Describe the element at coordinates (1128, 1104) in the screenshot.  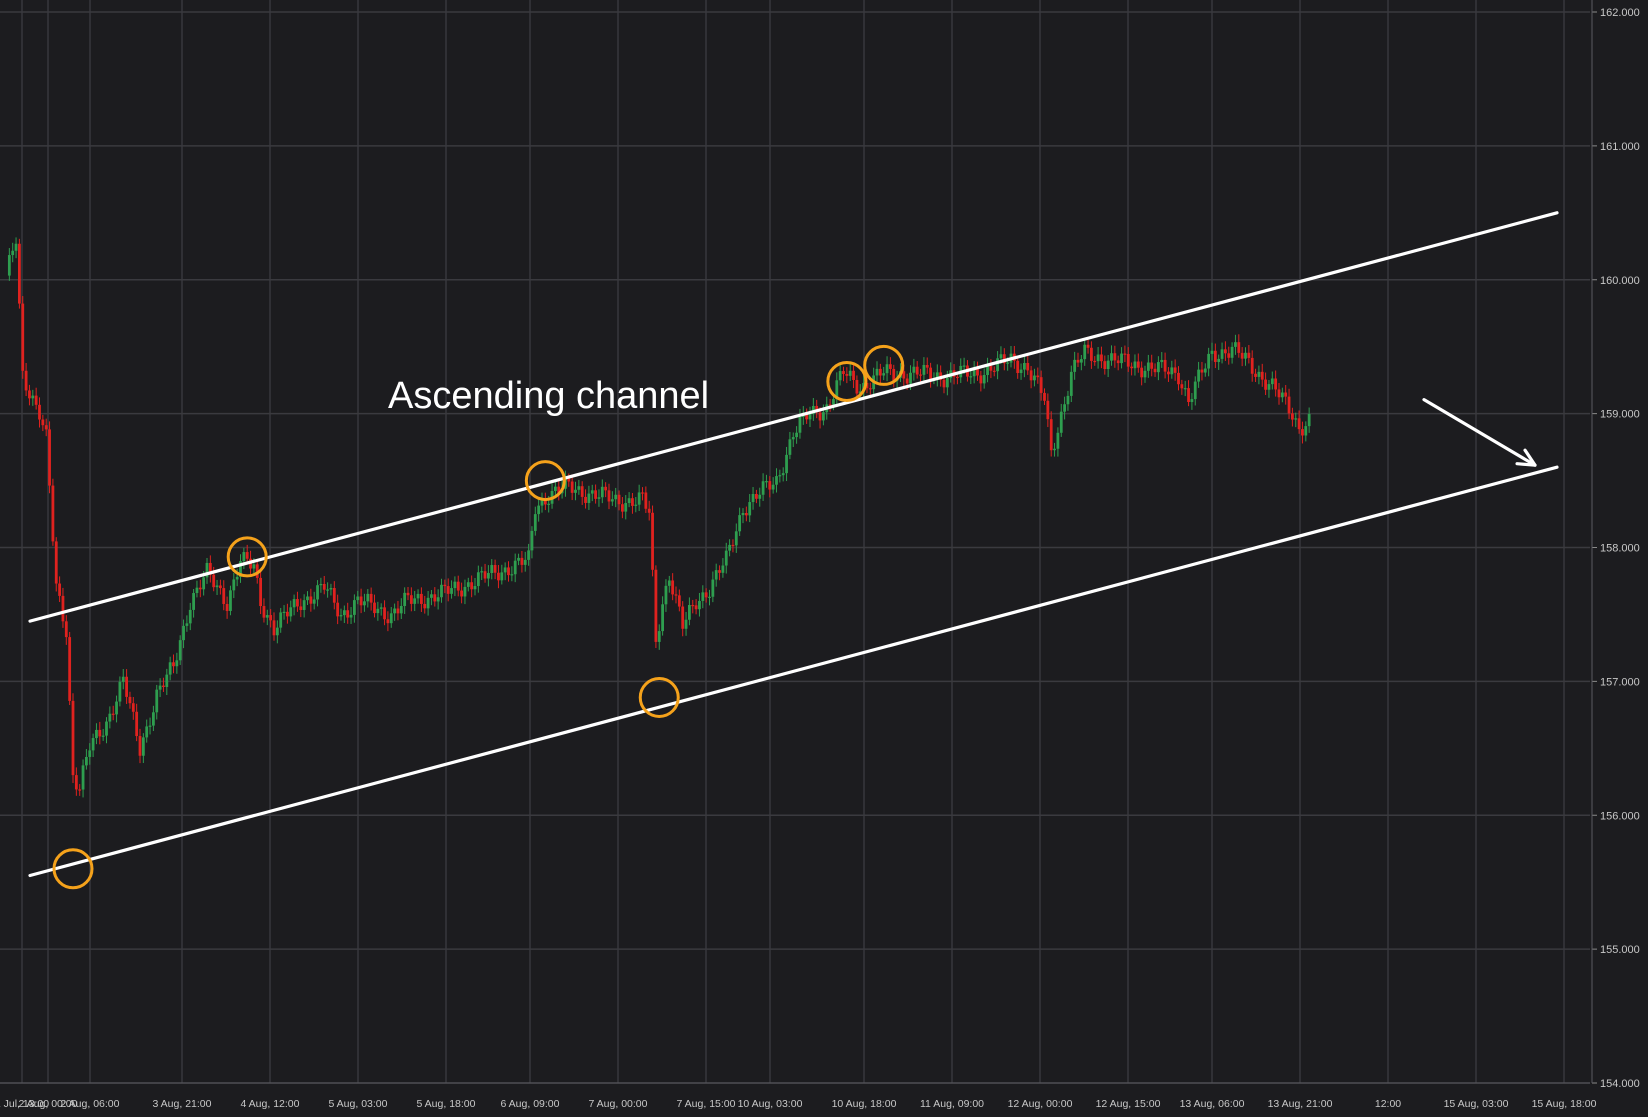
I see `x-tick-label: 12 Aug, 15:00` at that location.